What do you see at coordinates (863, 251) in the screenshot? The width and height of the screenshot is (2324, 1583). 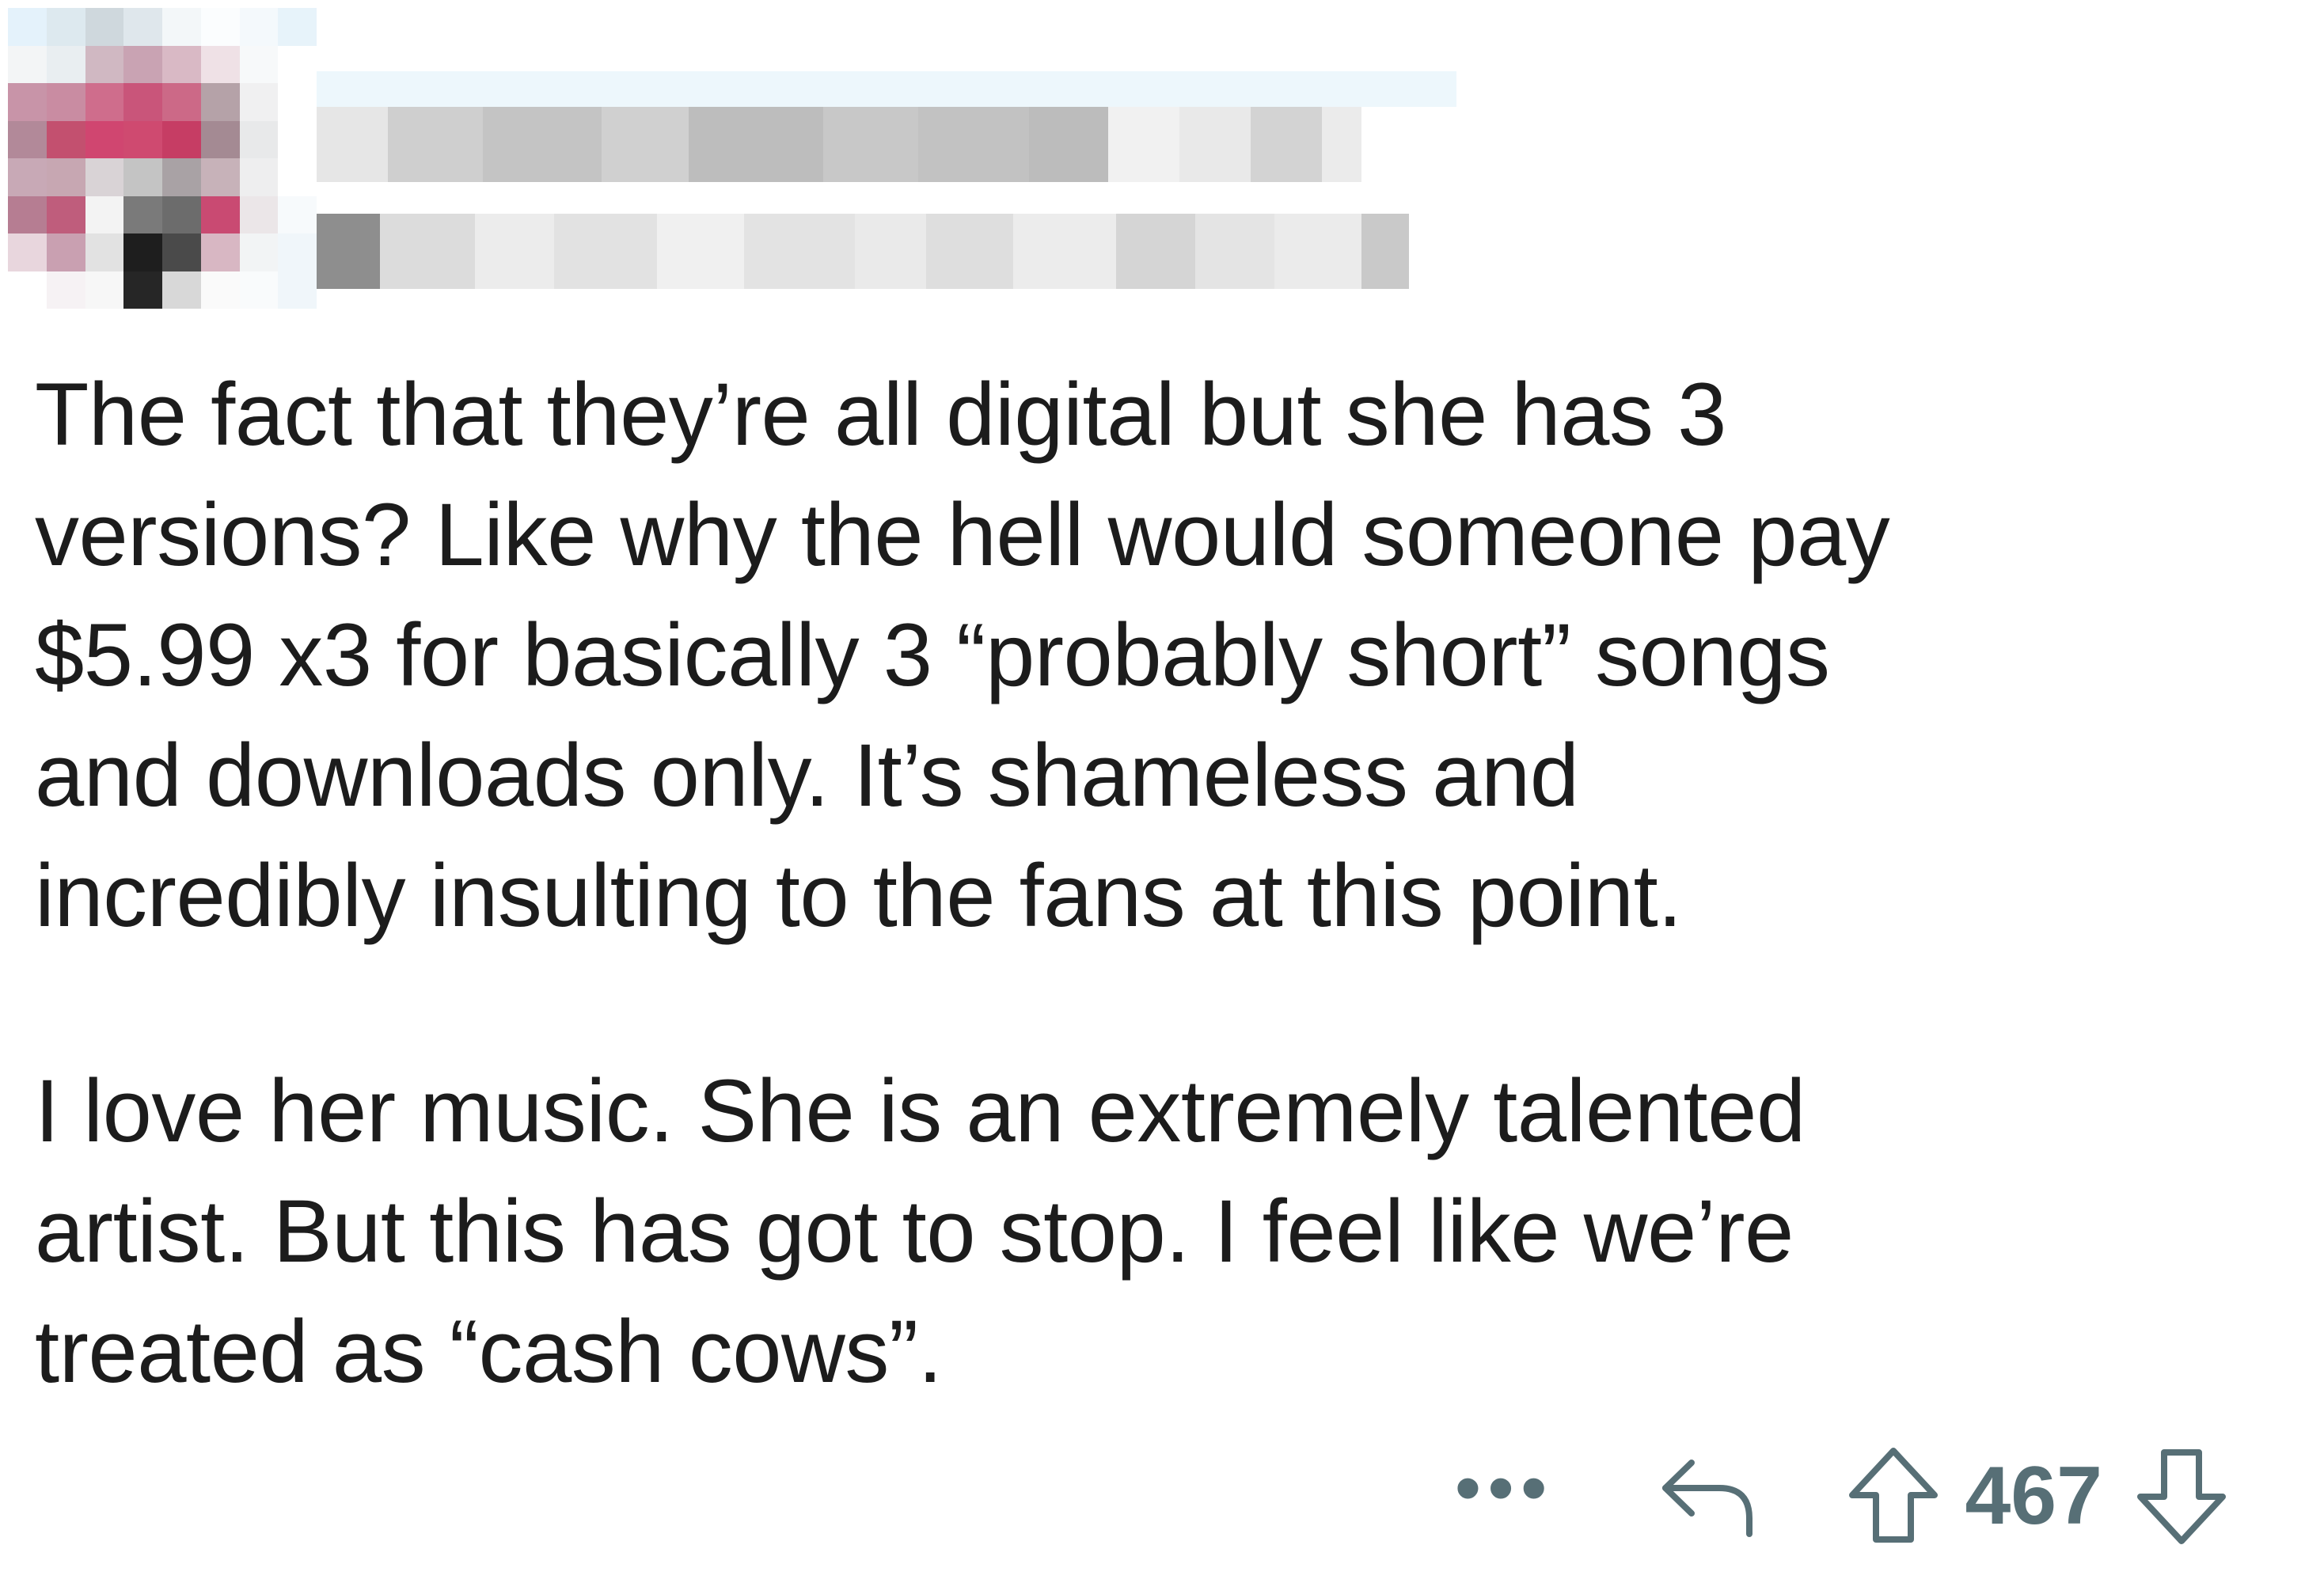 I see `post-metadata-redacted` at bounding box center [863, 251].